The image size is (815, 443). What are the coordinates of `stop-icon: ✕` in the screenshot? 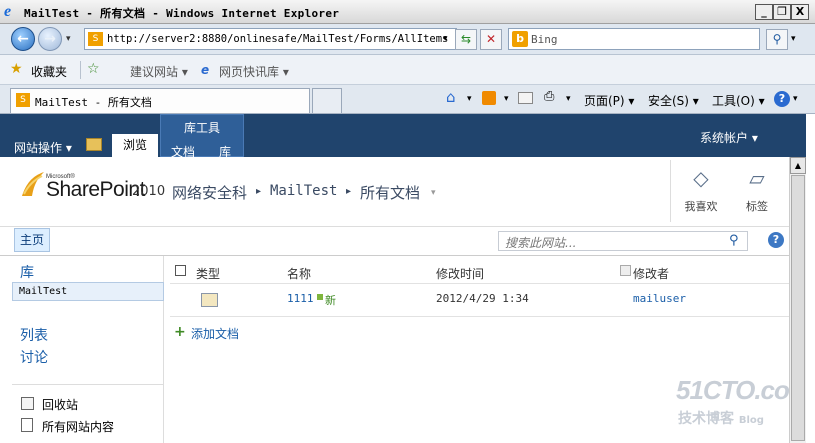 It's located at (491, 39).